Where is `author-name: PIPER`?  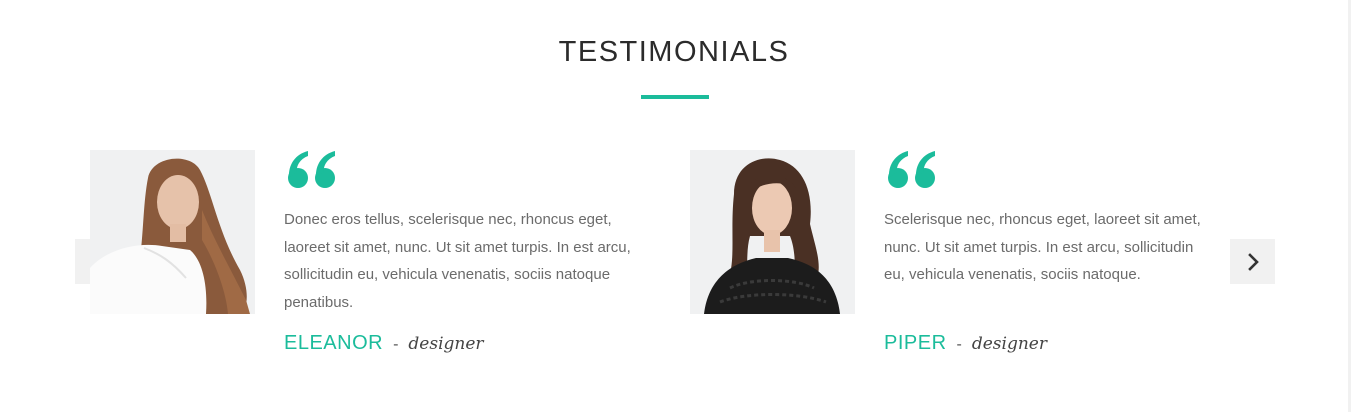 author-name: PIPER is located at coordinates (915, 343).